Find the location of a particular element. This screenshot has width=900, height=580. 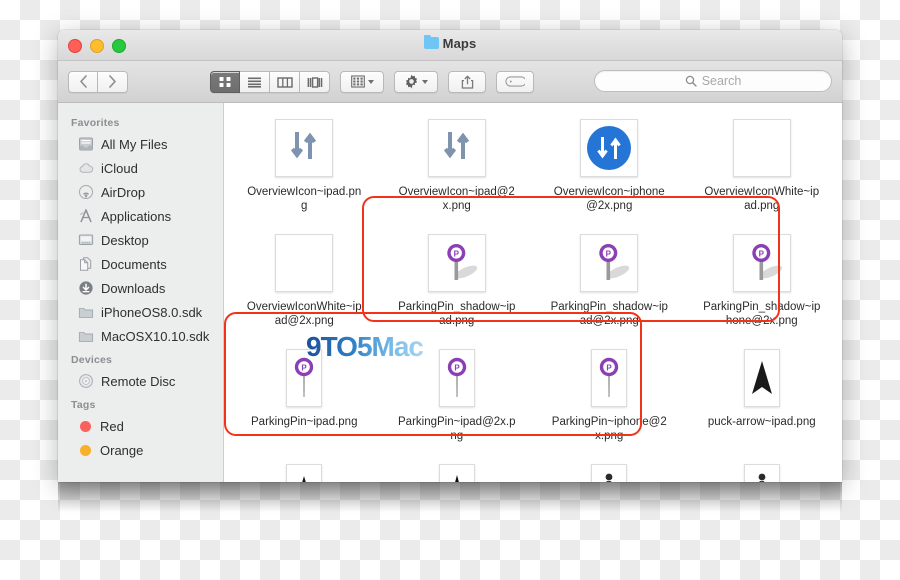

sidebar-item-tag-orange: Orange is located at coordinates (140, 450).